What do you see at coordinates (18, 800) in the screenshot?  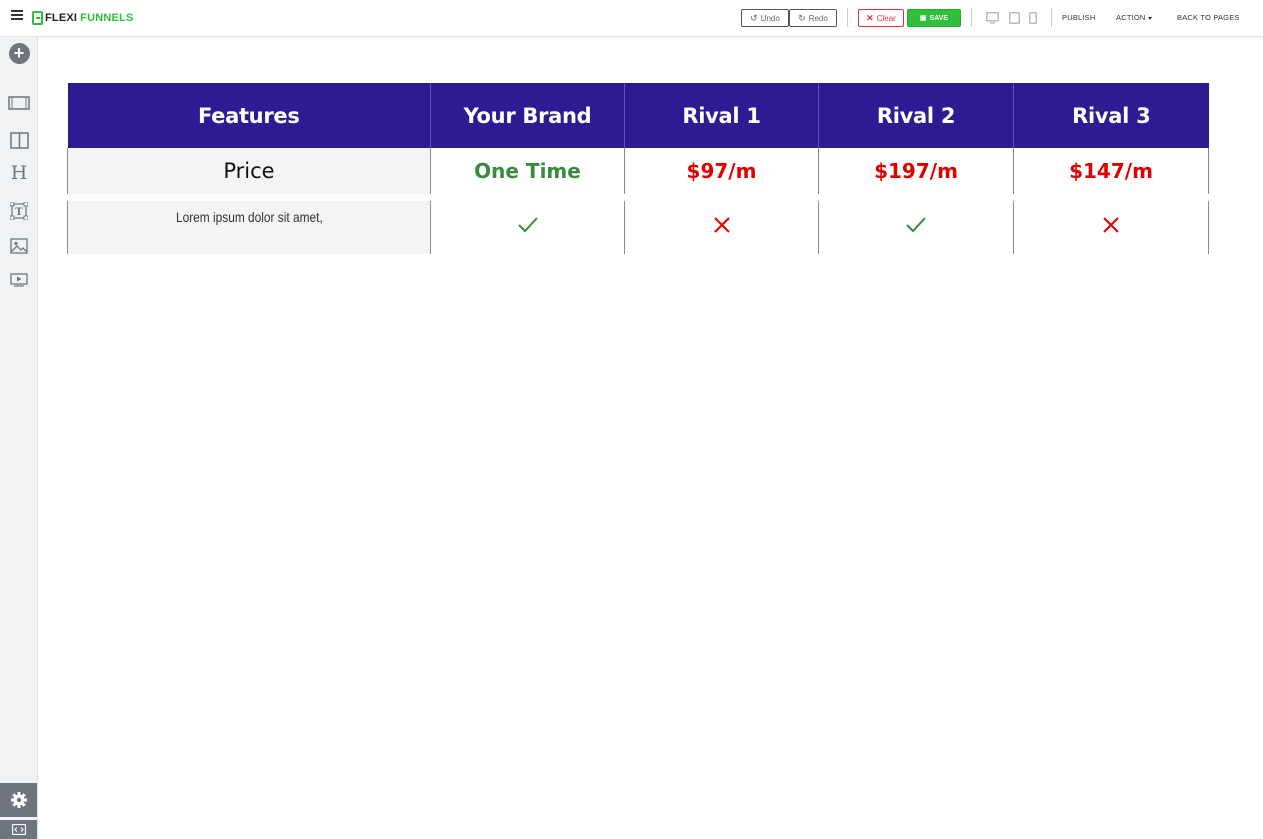 I see `settings-icon` at bounding box center [18, 800].